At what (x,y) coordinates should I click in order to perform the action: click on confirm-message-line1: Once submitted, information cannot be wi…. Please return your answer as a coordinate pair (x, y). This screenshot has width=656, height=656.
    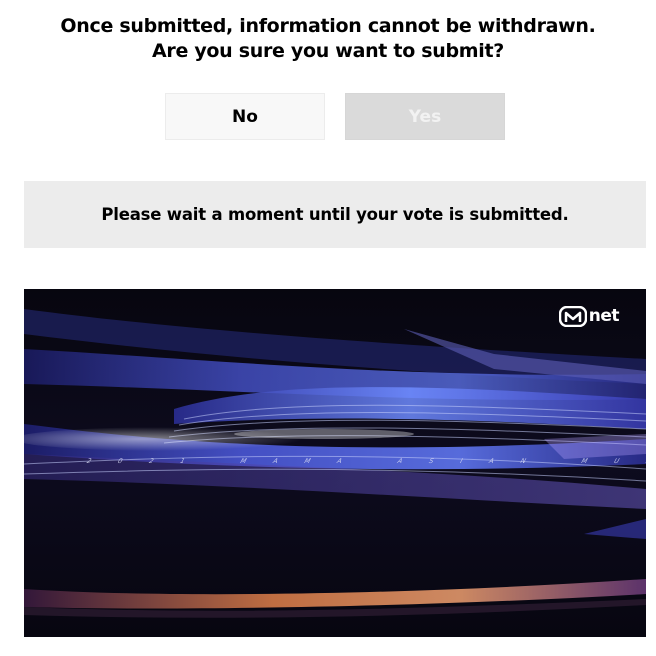
    Looking at the image, I should click on (328, 26).